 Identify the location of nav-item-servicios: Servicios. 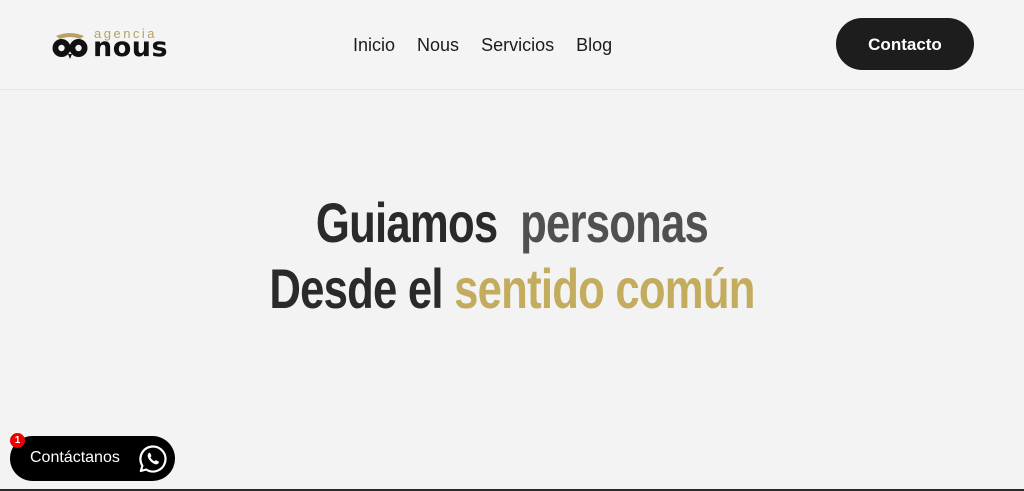
(517, 45).